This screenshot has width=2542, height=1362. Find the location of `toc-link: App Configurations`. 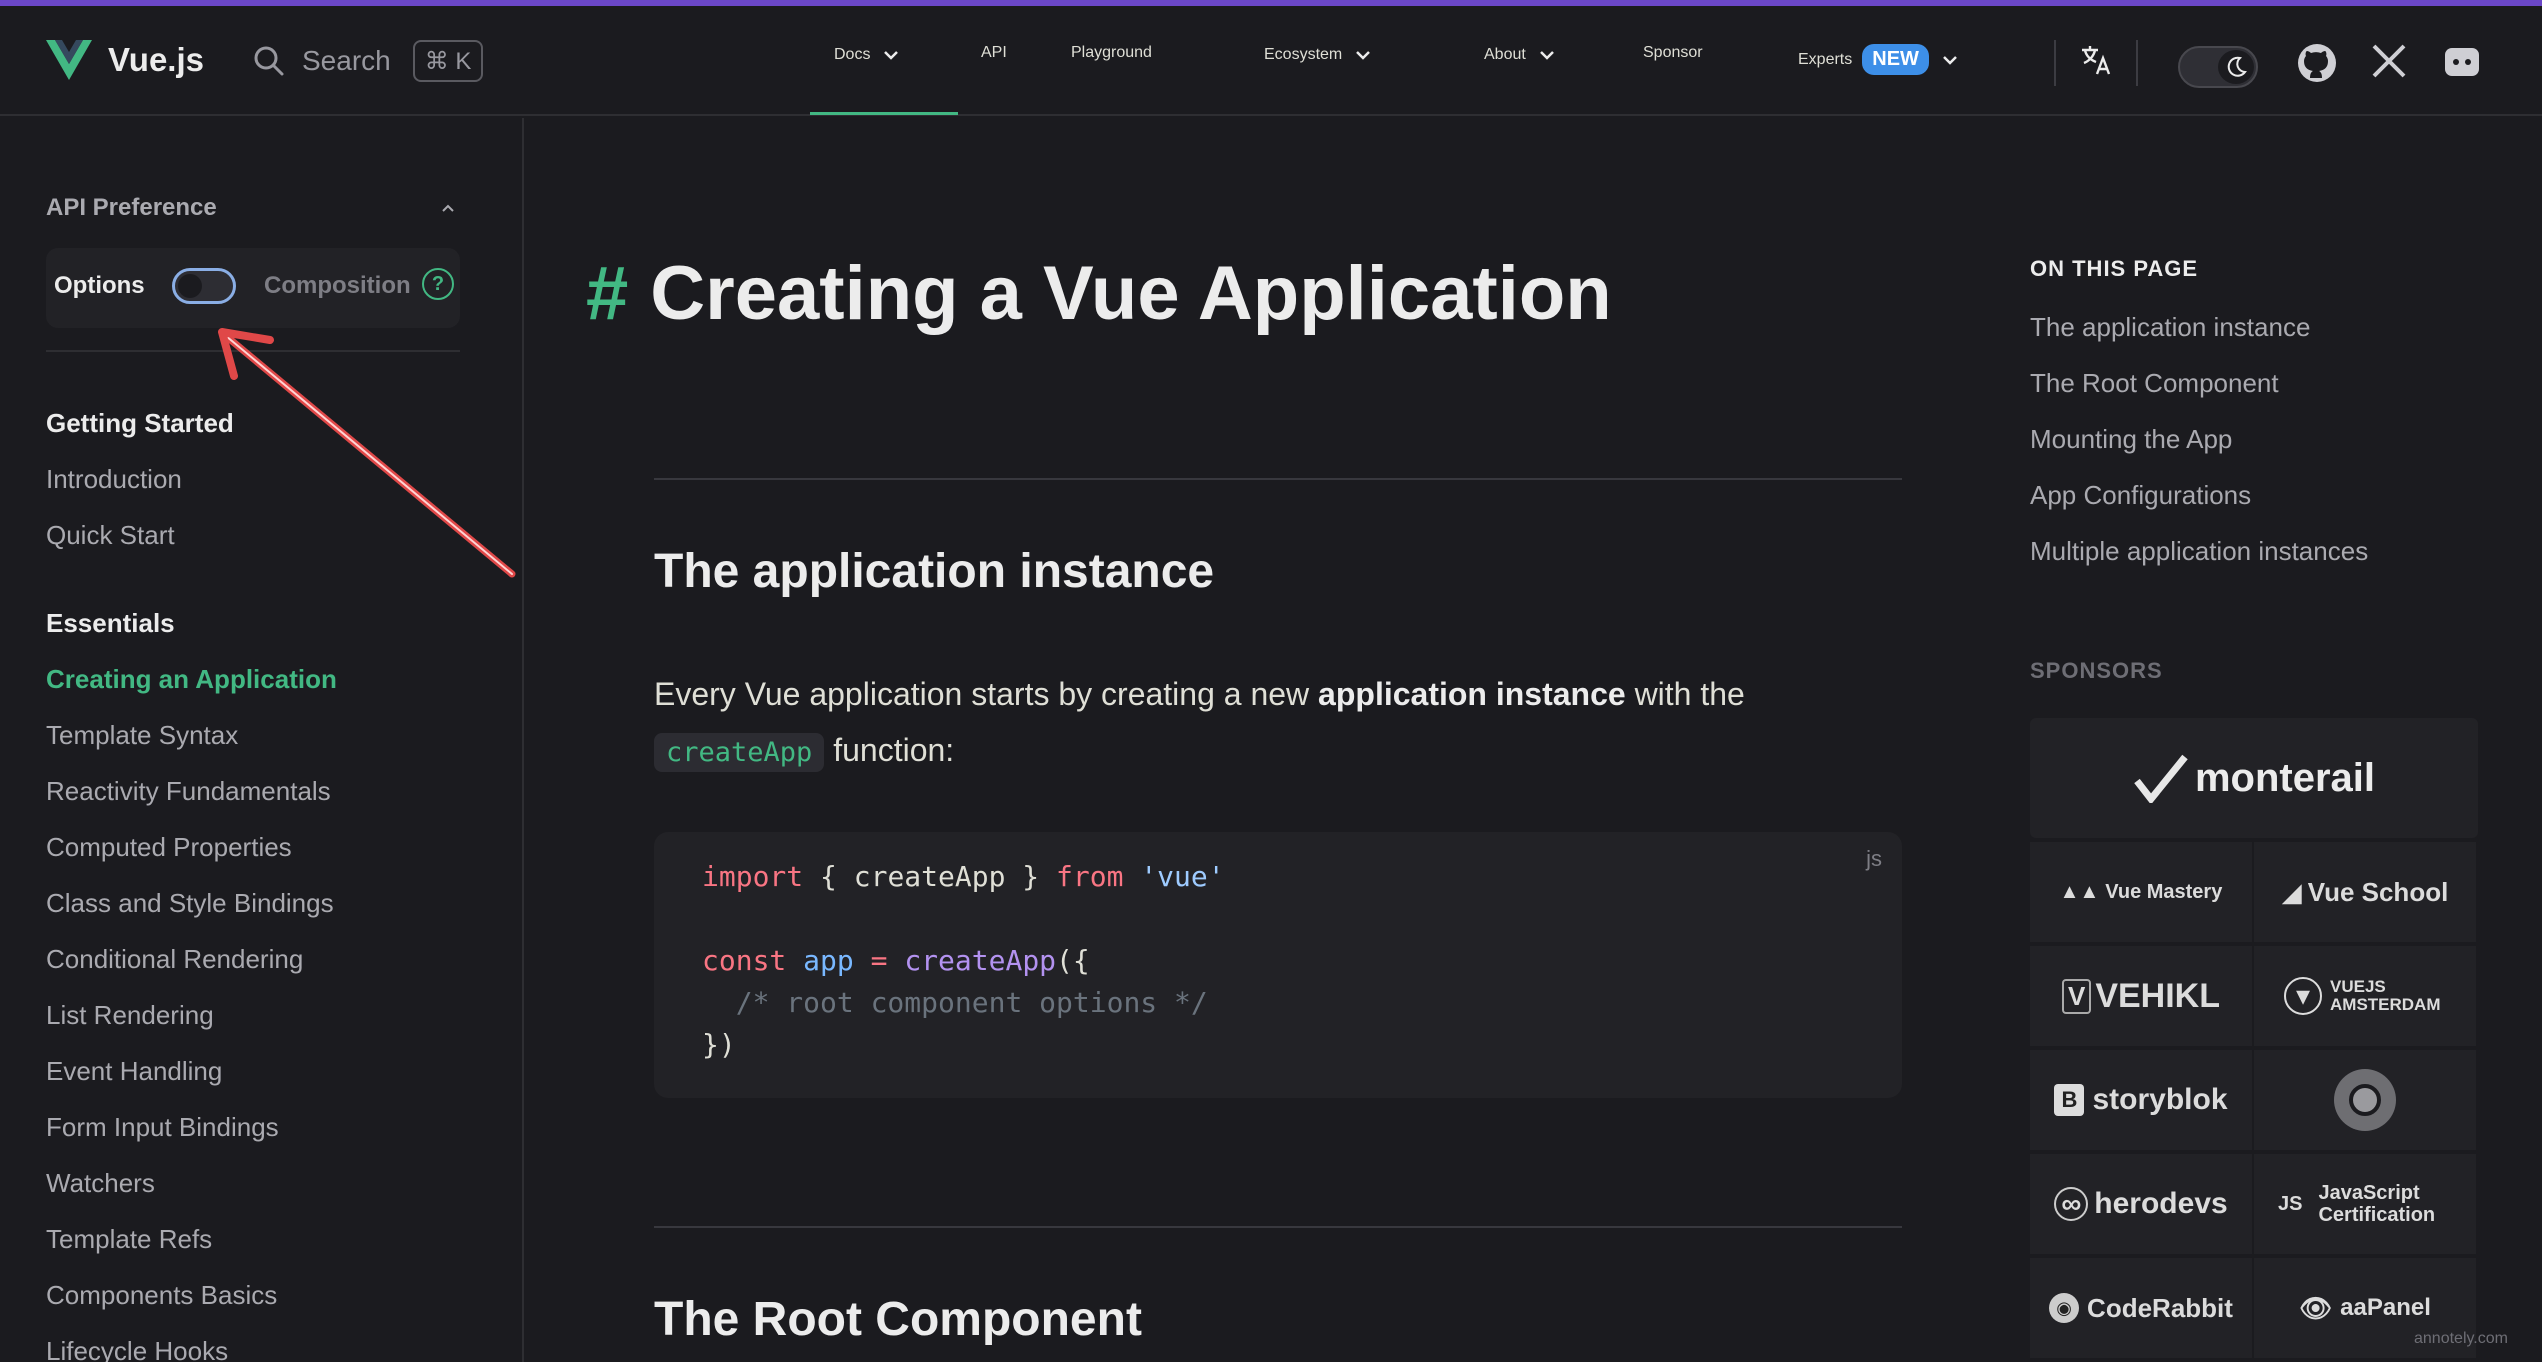

toc-link: App Configurations is located at coordinates (2140, 495).